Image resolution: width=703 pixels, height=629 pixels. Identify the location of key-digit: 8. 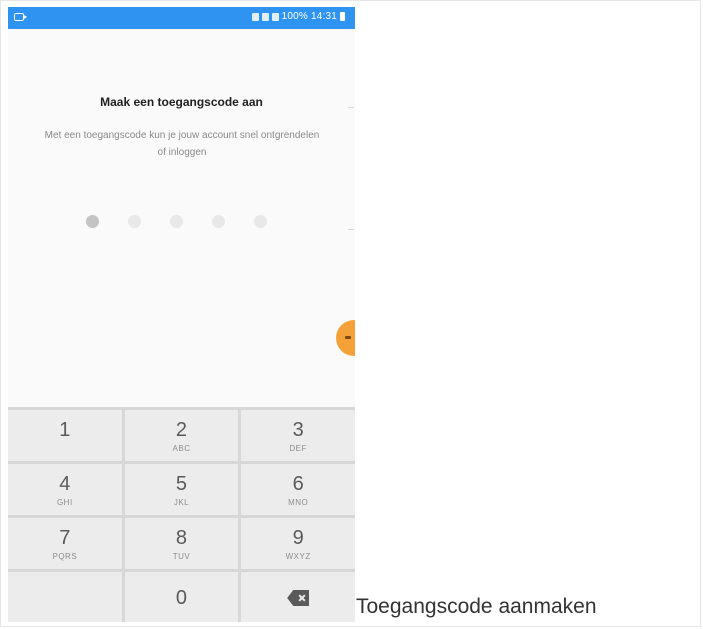
(181, 537).